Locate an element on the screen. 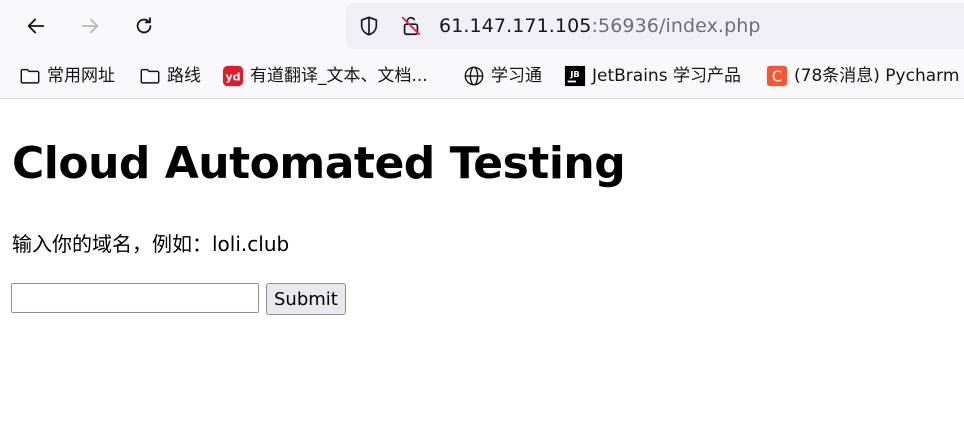 The image size is (964, 427). youdao-logo-icon: yd is located at coordinates (233, 76).